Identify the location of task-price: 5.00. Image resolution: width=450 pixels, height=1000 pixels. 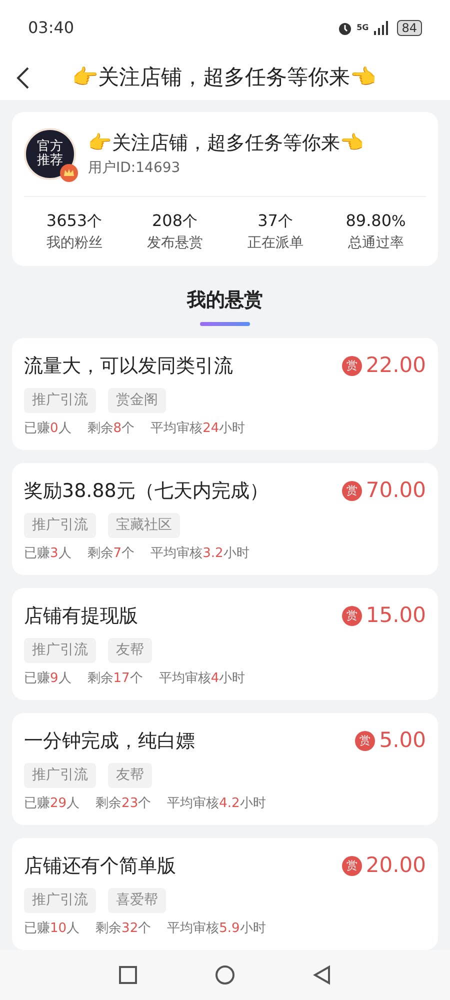
(402, 740).